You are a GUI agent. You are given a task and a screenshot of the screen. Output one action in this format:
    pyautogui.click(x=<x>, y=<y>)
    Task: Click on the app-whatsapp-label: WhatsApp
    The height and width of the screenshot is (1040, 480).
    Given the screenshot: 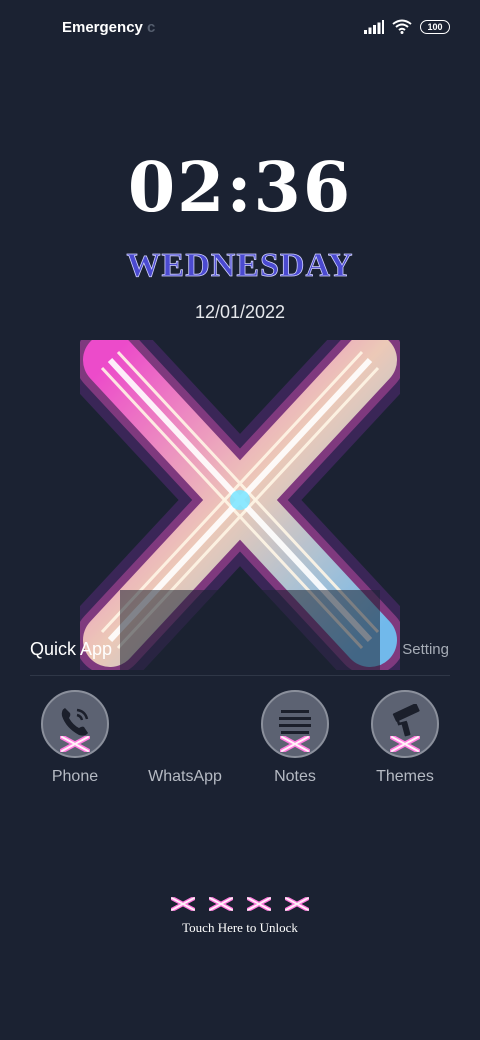 What is the action you would take?
    pyautogui.click(x=185, y=776)
    